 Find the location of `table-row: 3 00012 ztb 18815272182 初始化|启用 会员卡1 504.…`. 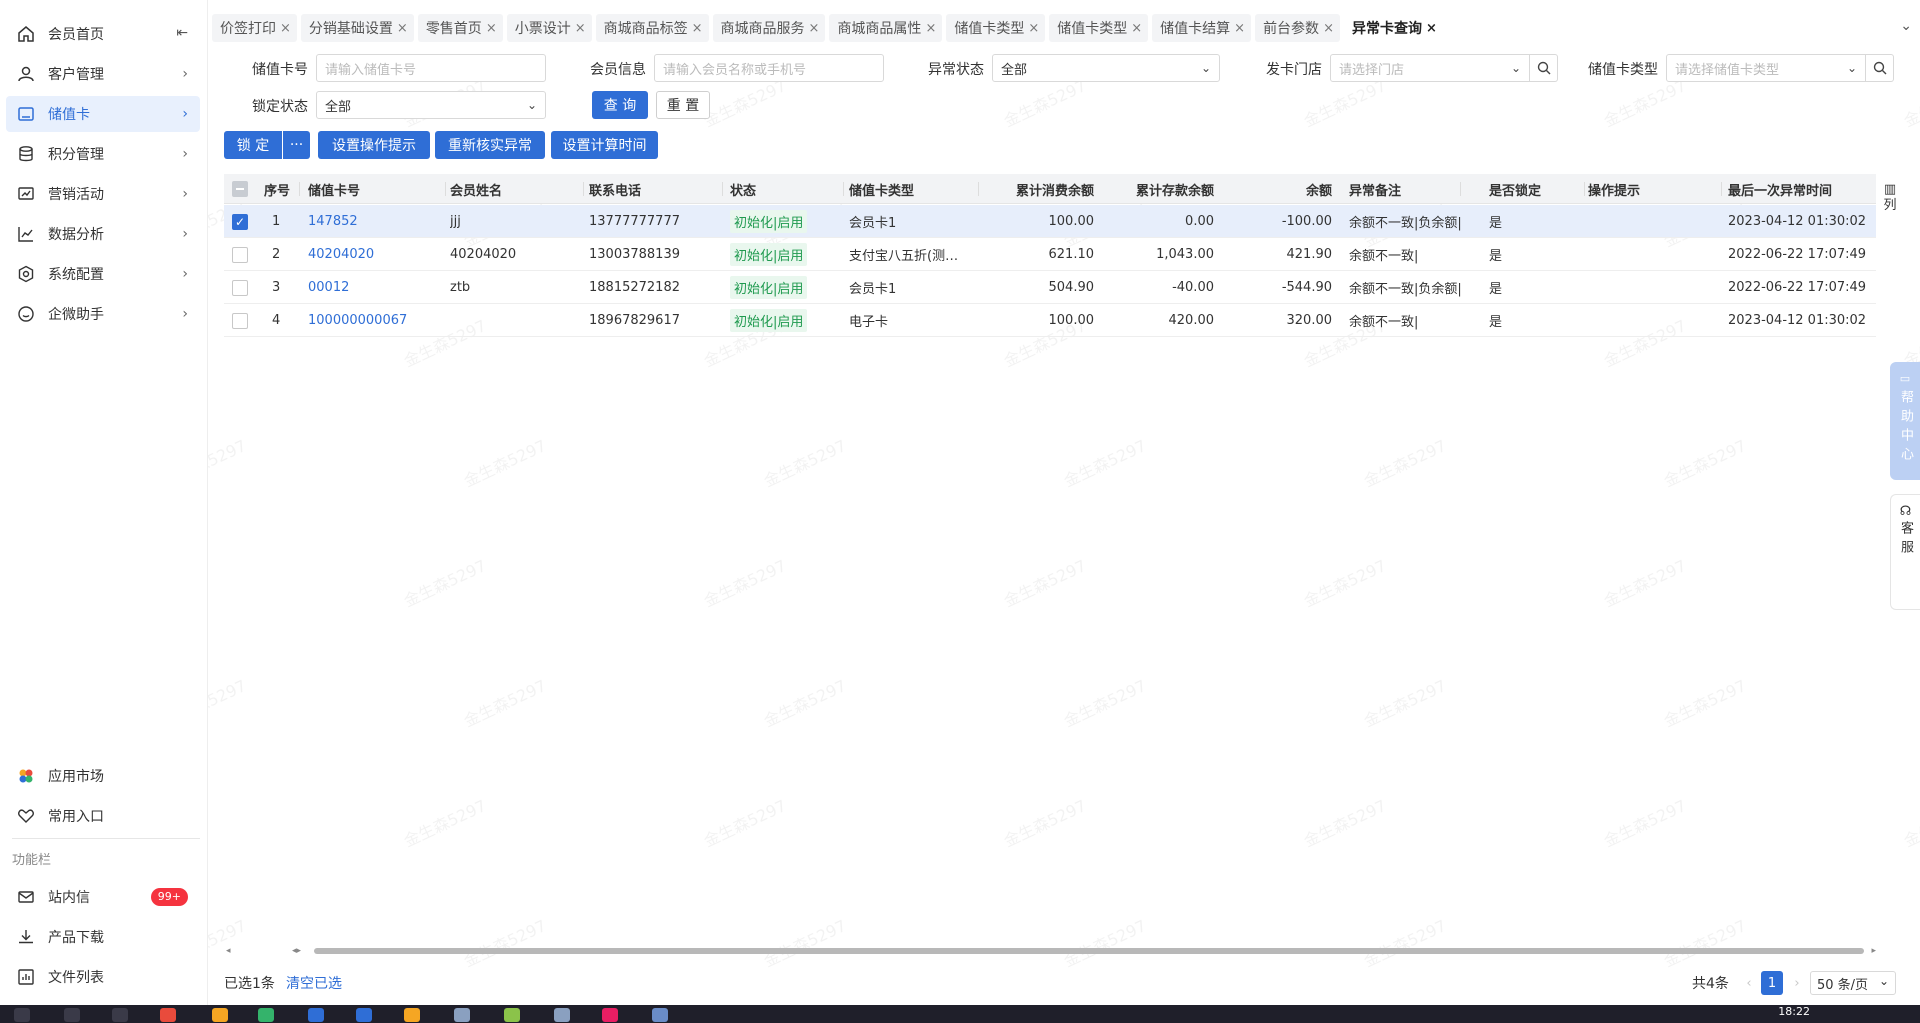

table-row: 3 00012 ztb 18815272182 初始化|启用 会员卡1 504.… is located at coordinates (1050, 287).